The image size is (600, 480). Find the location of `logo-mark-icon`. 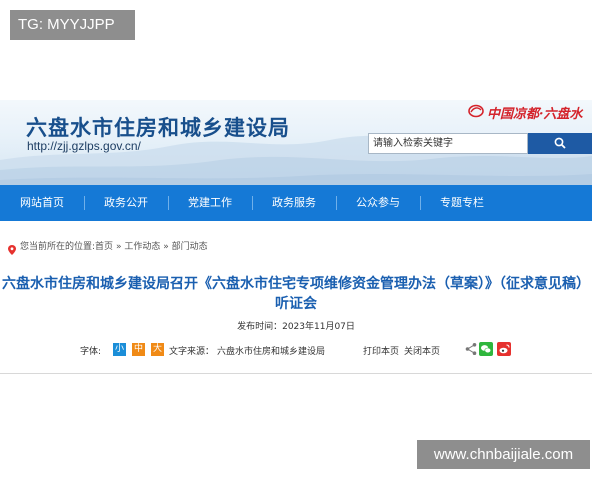

logo-mark-icon is located at coordinates (476, 112).